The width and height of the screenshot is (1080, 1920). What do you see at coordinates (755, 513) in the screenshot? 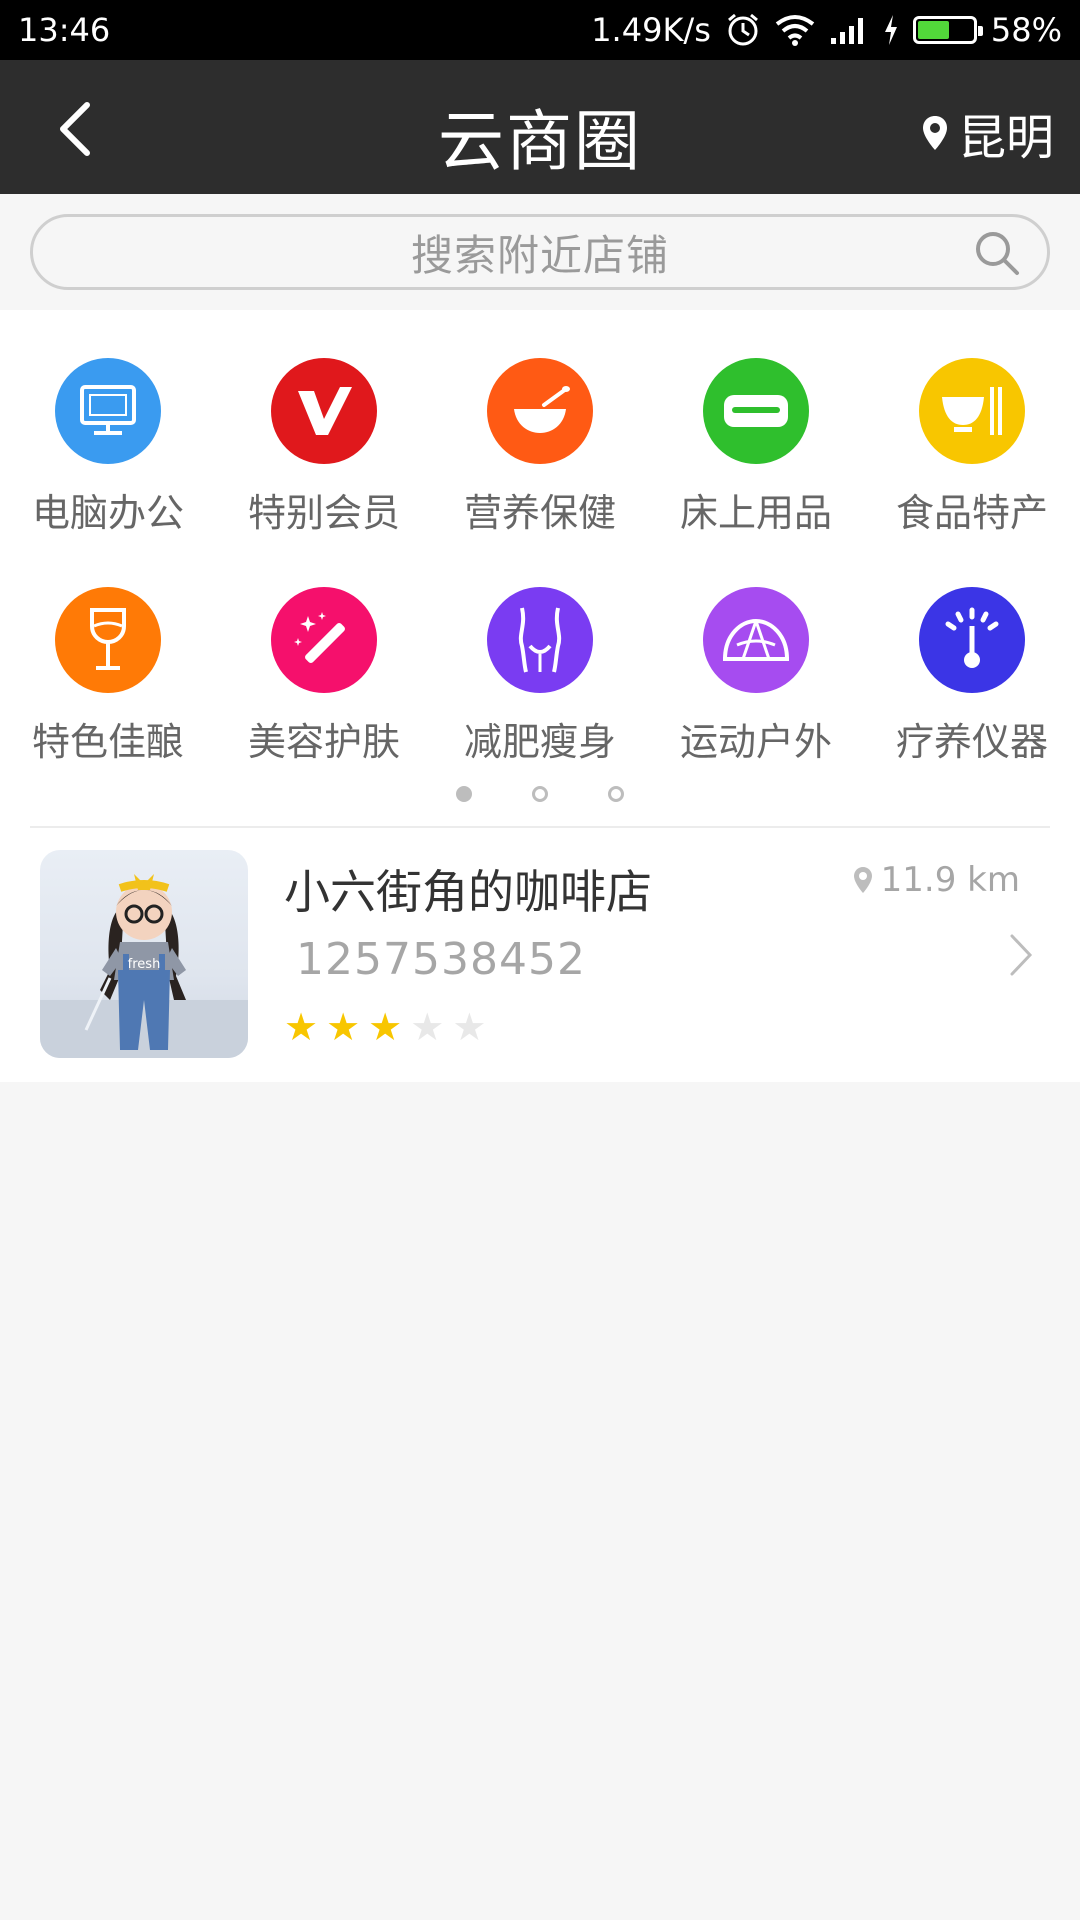
I see `category-label: 床上用品` at bounding box center [755, 513].